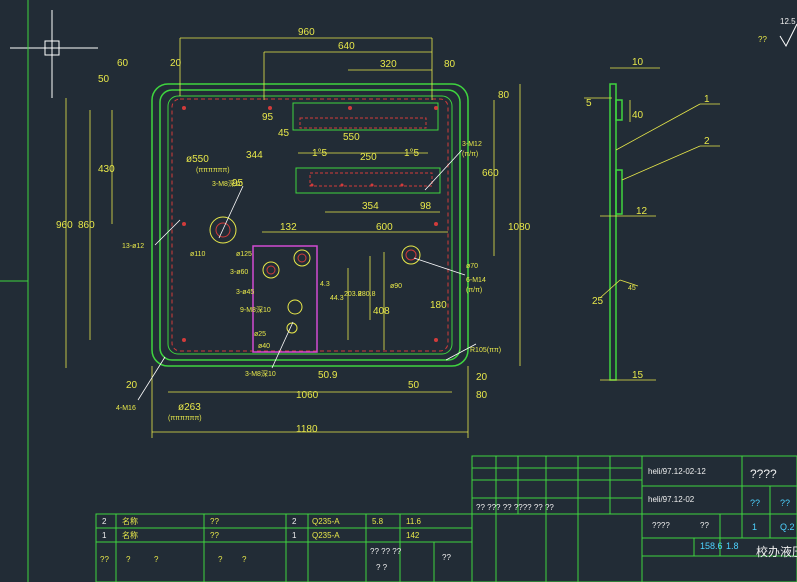 This screenshot has height=582, width=797. What do you see at coordinates (284, 133) in the screenshot?
I see `dim-45: 45` at bounding box center [284, 133].